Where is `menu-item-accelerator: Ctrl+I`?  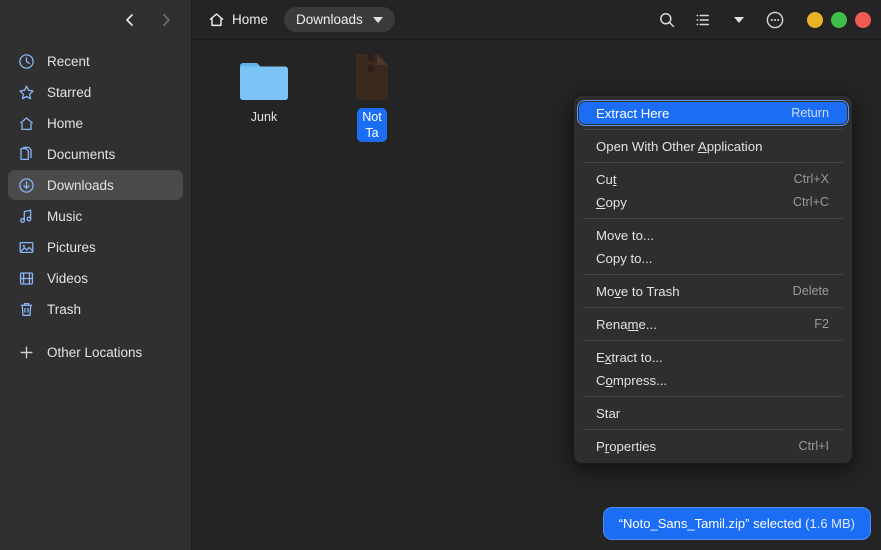
menu-item-accelerator: Ctrl+I is located at coordinates (813, 446).